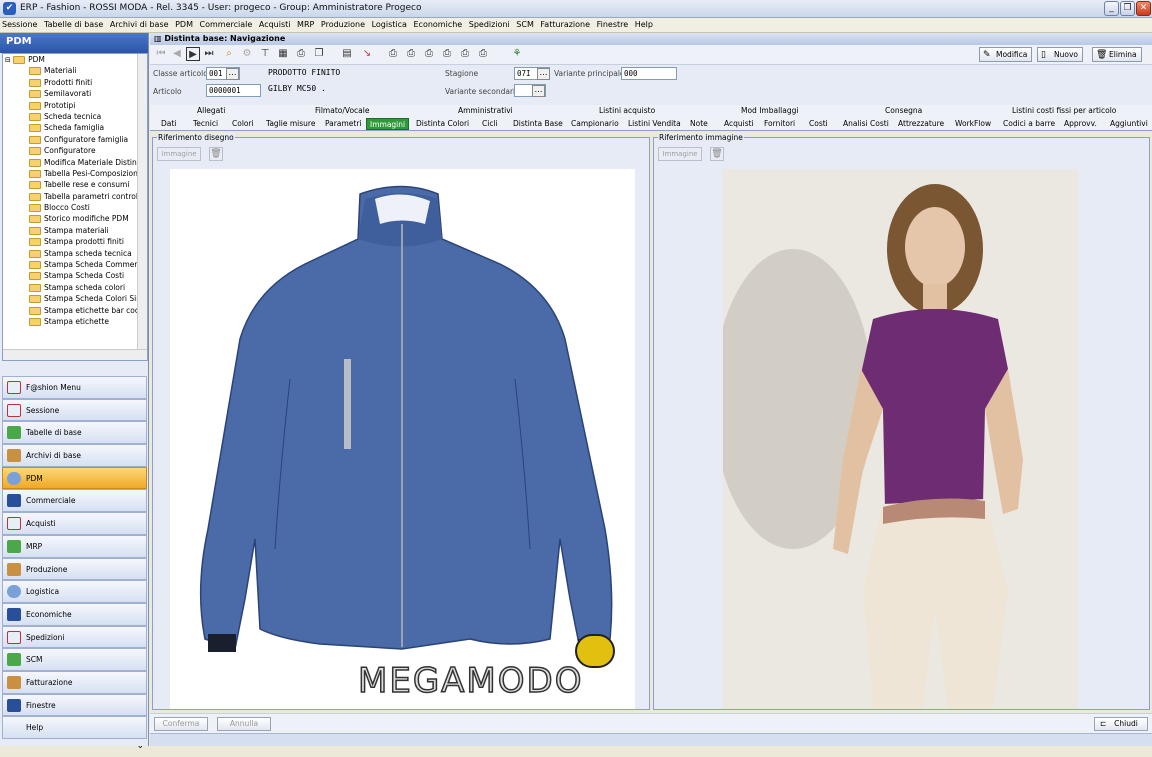 This screenshot has width=1152, height=757. I want to click on trash-icon: 🗑, so click(717, 154).